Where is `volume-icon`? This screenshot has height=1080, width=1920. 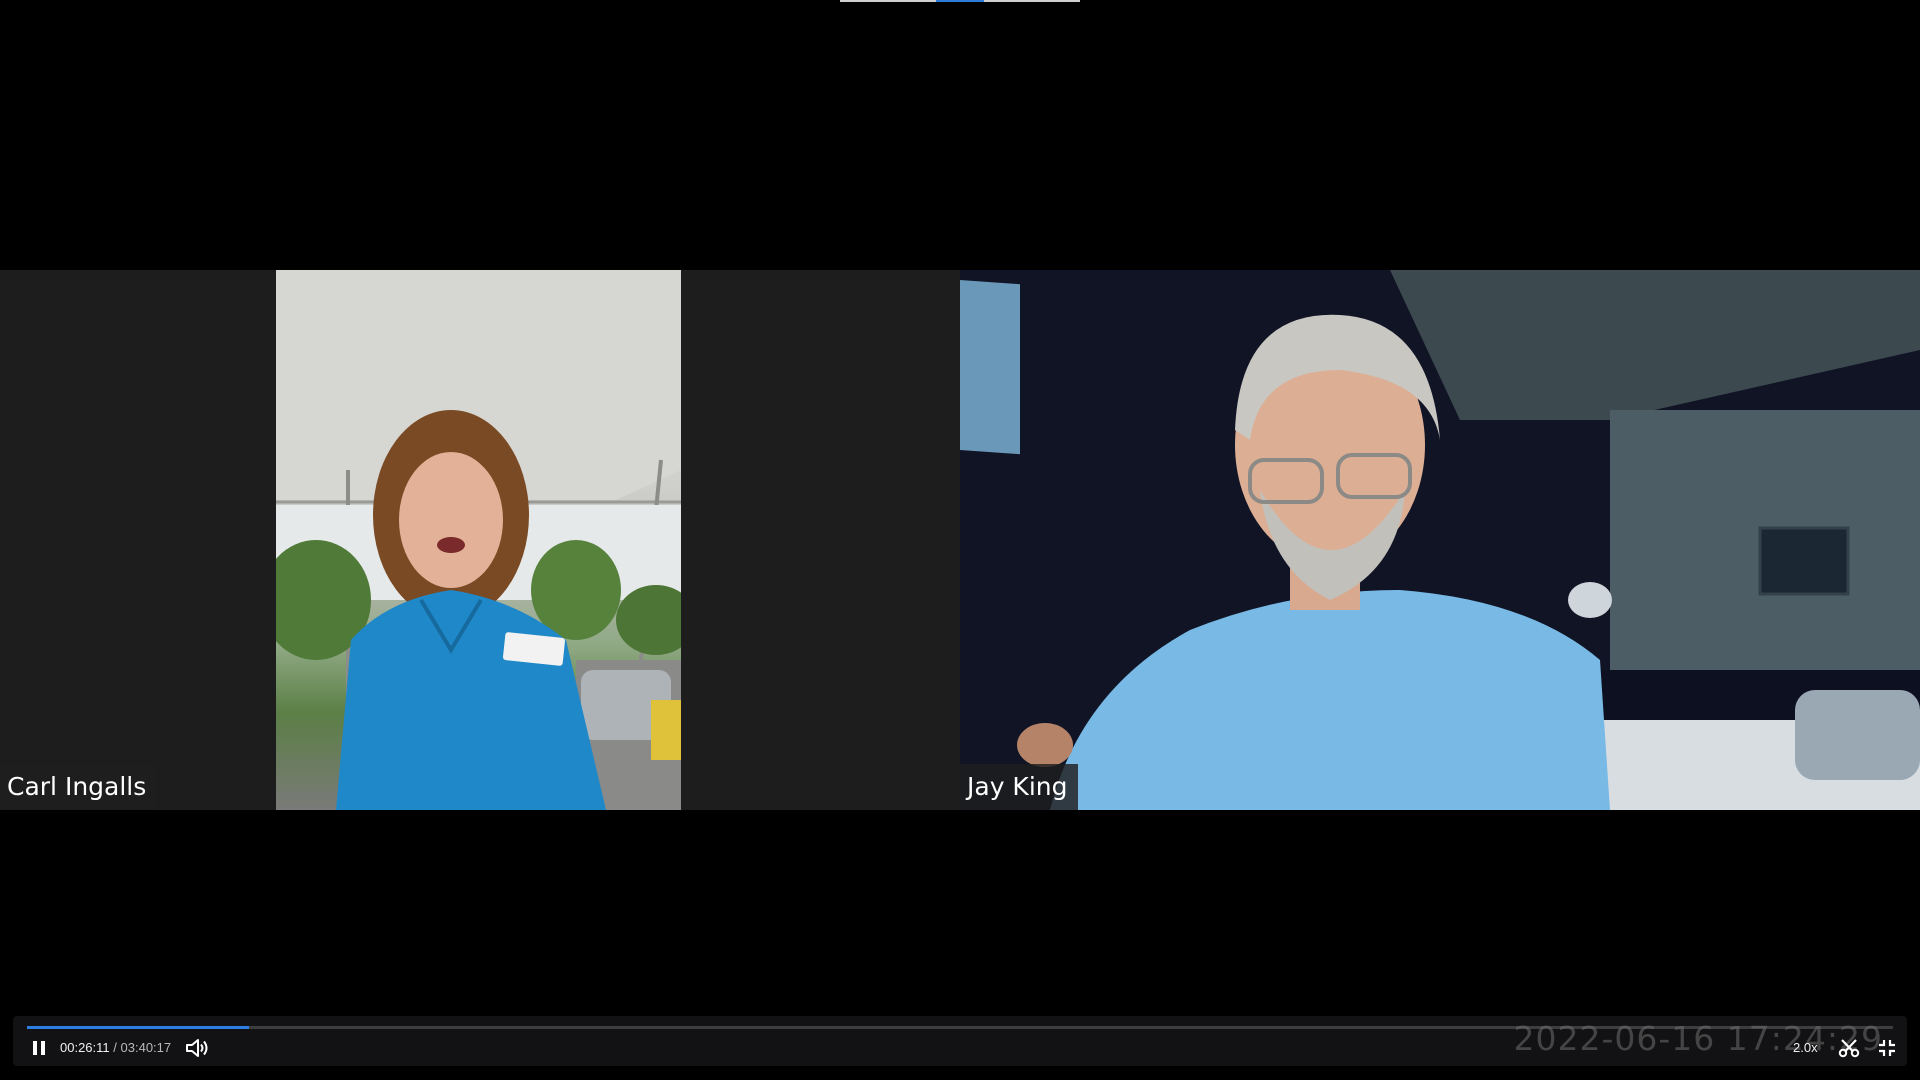
volume-icon is located at coordinates (197, 1048).